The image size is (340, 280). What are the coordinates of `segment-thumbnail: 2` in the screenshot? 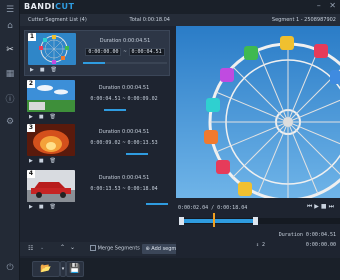 It's located at (51, 96).